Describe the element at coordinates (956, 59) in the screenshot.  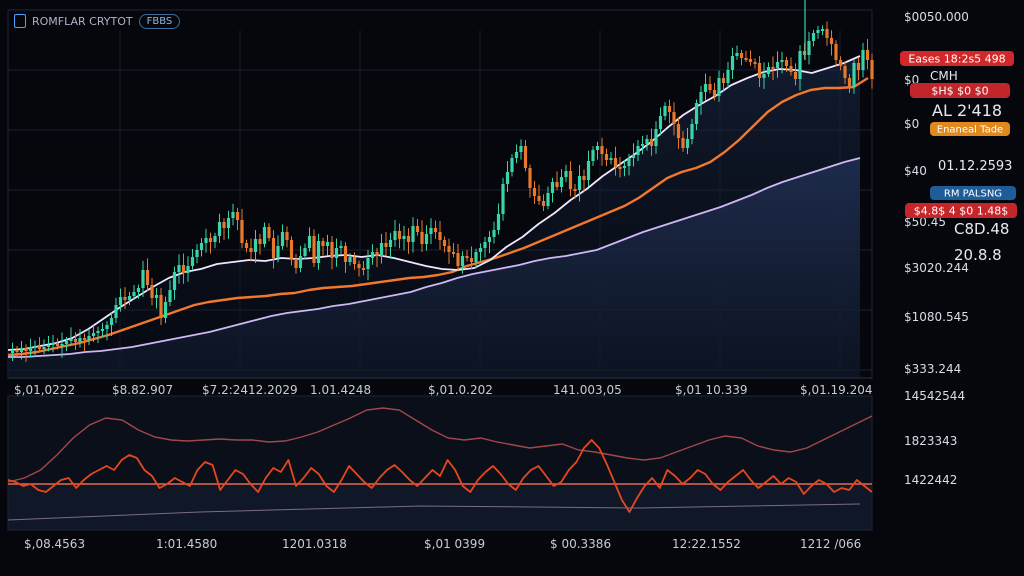
I see `price-badge-text: Eases 18:2s5 498` at that location.